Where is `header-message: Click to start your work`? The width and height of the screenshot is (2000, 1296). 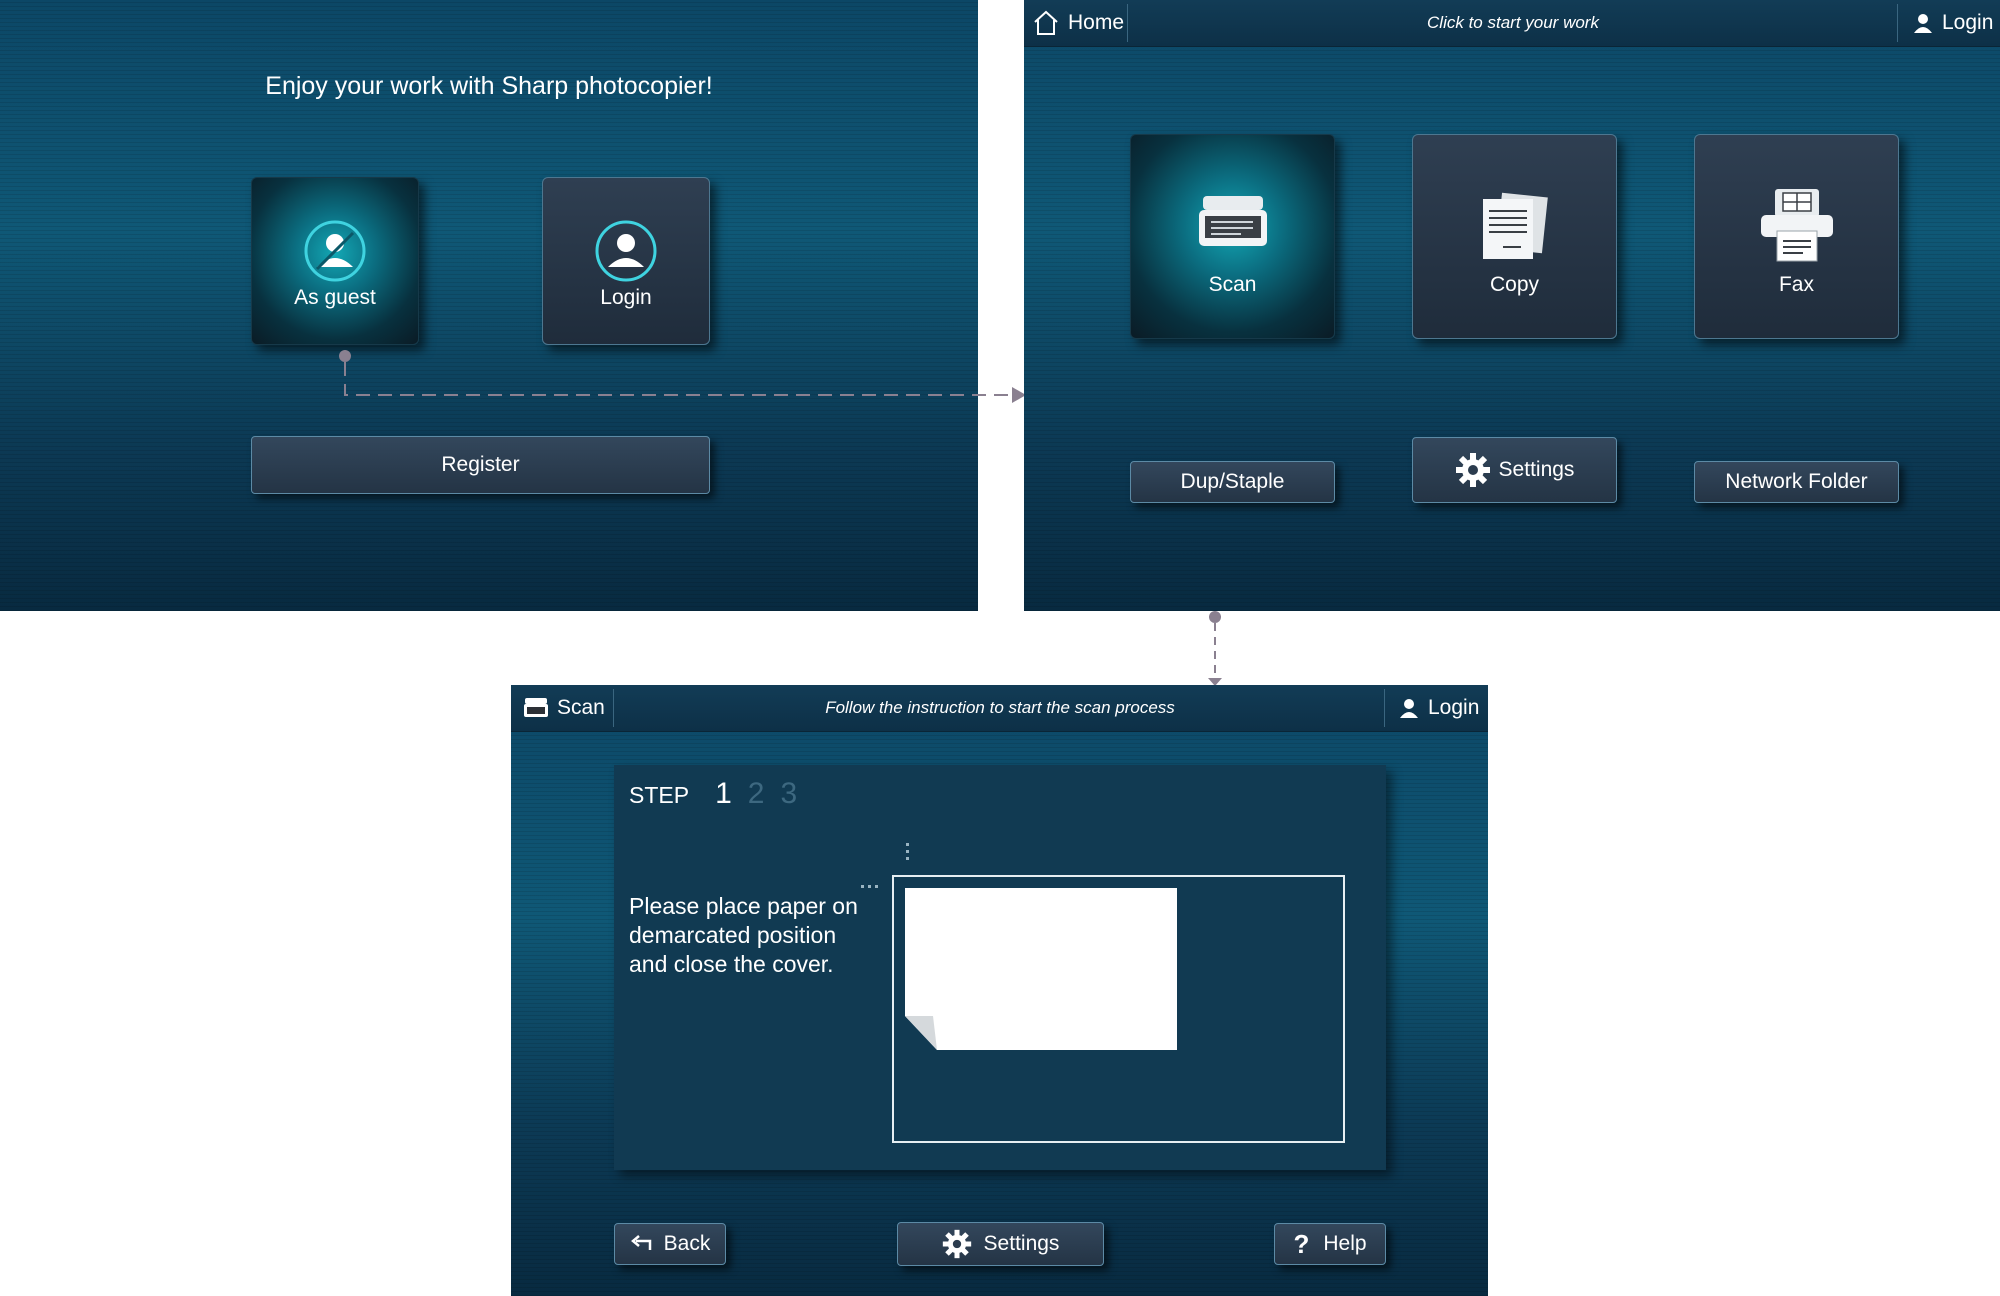
header-message: Click to start your work is located at coordinates (1513, 22).